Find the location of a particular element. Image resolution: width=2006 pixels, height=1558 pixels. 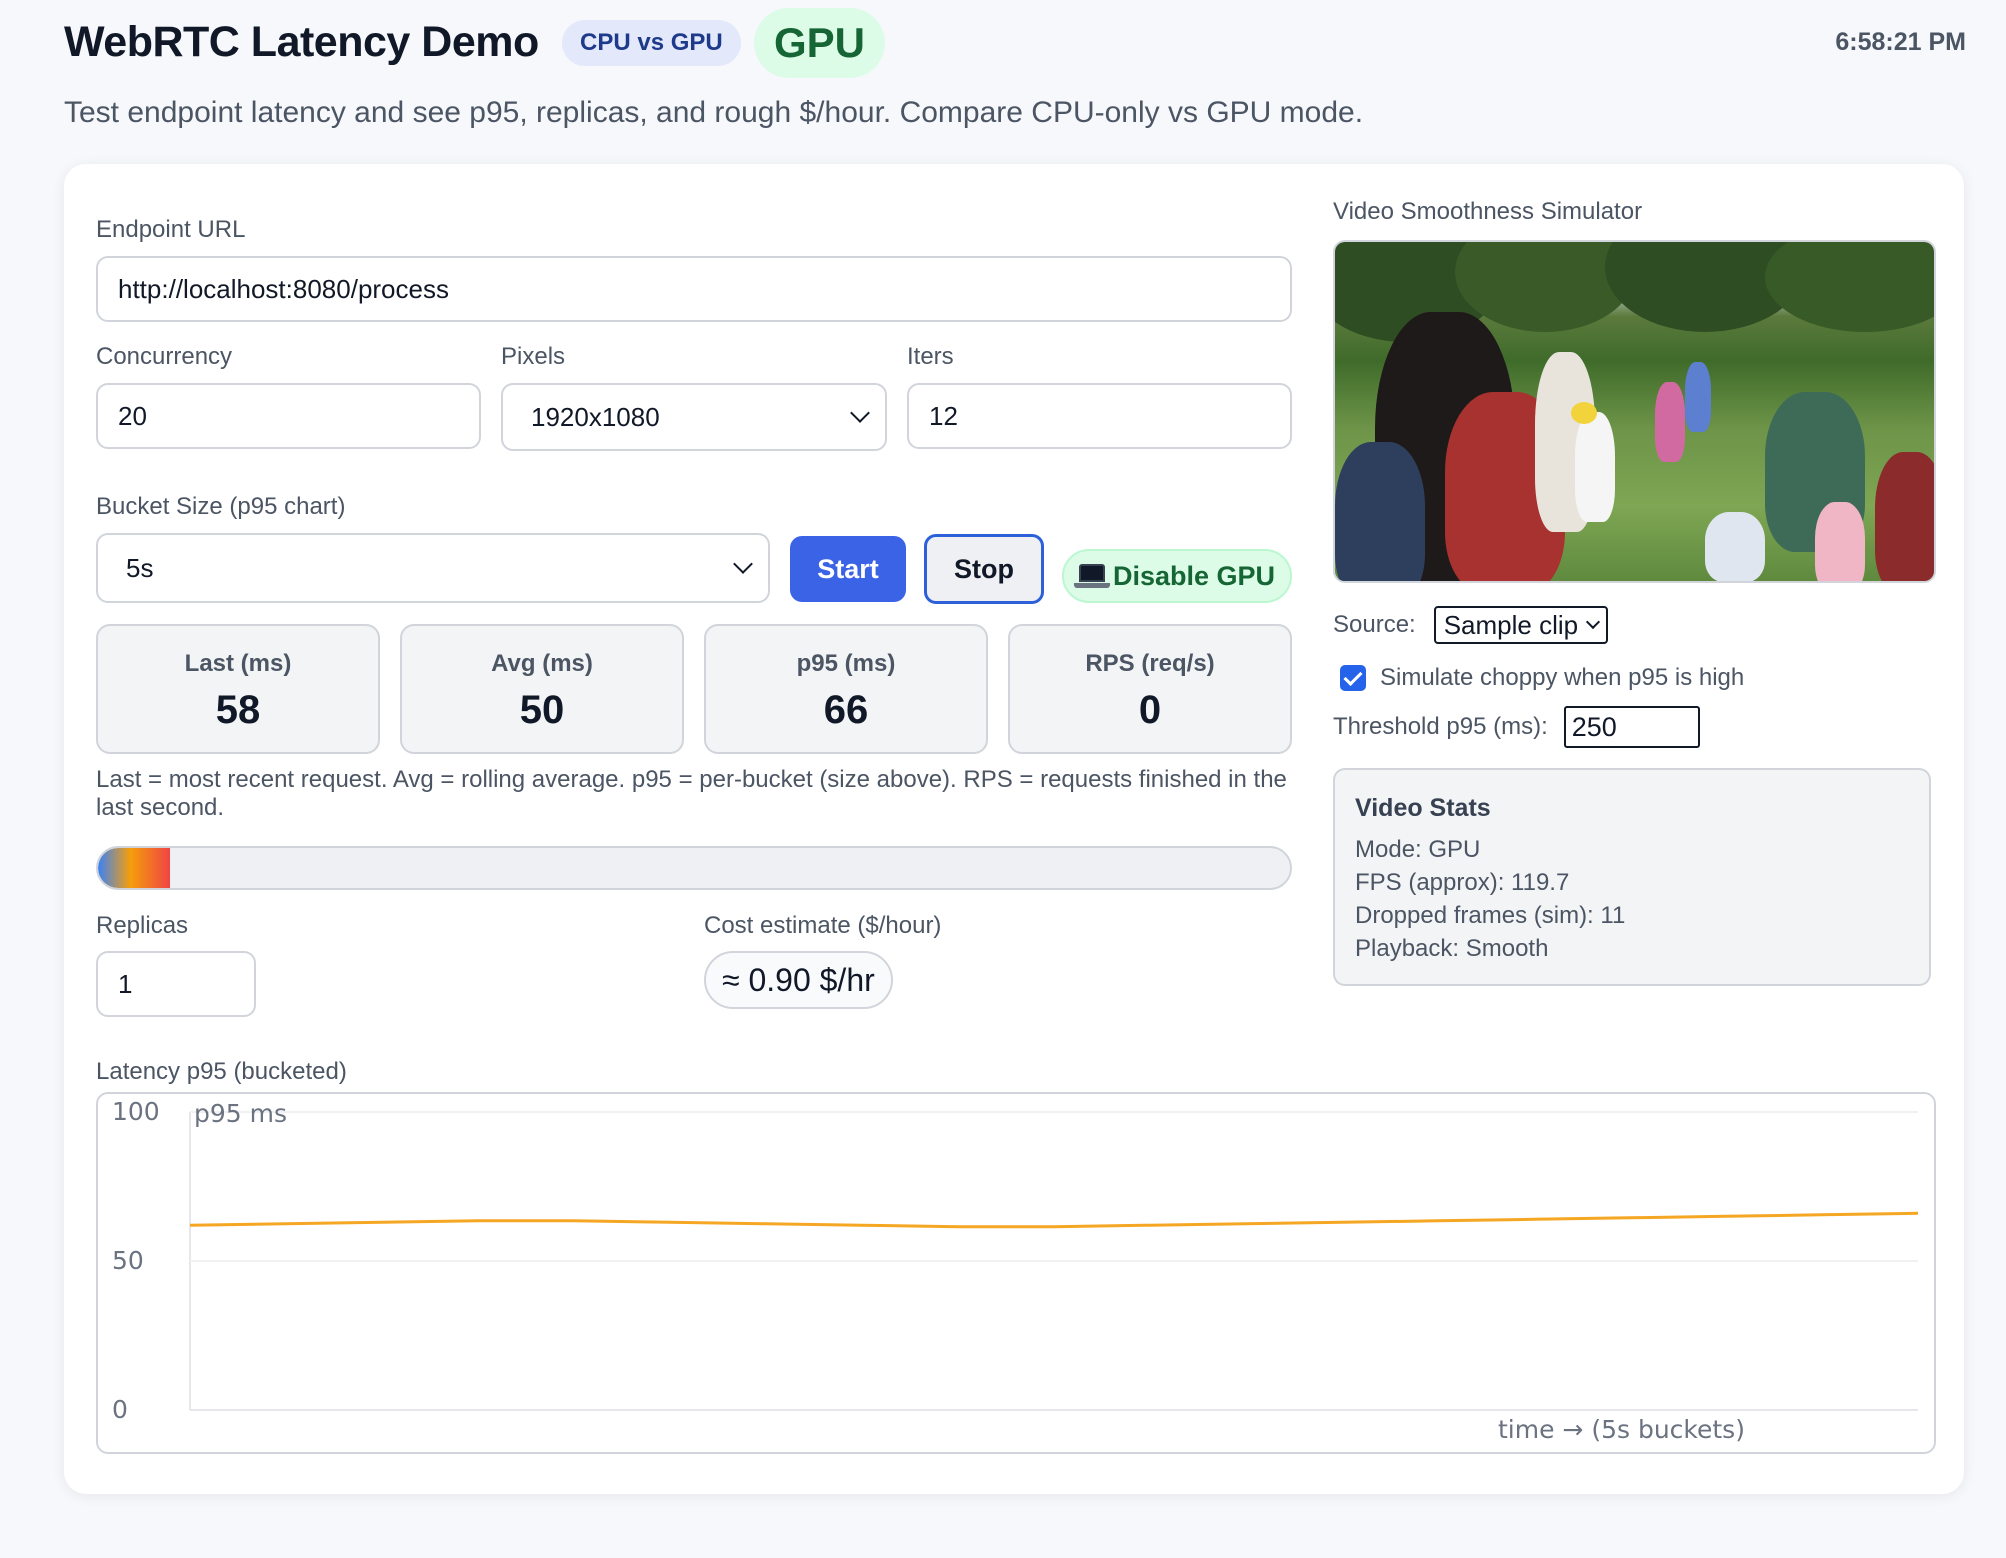

concurrency-label: Concurrency is located at coordinates (164, 356).